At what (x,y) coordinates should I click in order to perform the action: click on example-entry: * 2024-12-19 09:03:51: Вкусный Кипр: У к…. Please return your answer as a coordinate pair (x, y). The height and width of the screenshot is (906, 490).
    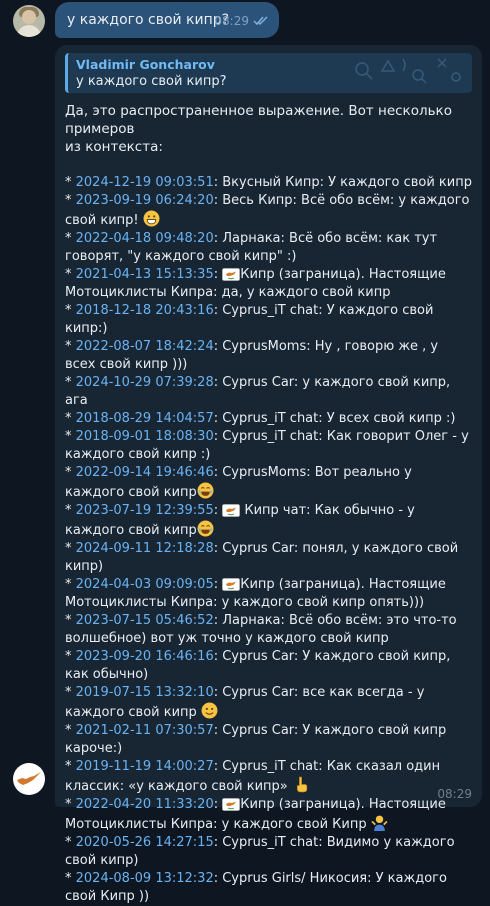
    Looking at the image, I should click on (268, 182).